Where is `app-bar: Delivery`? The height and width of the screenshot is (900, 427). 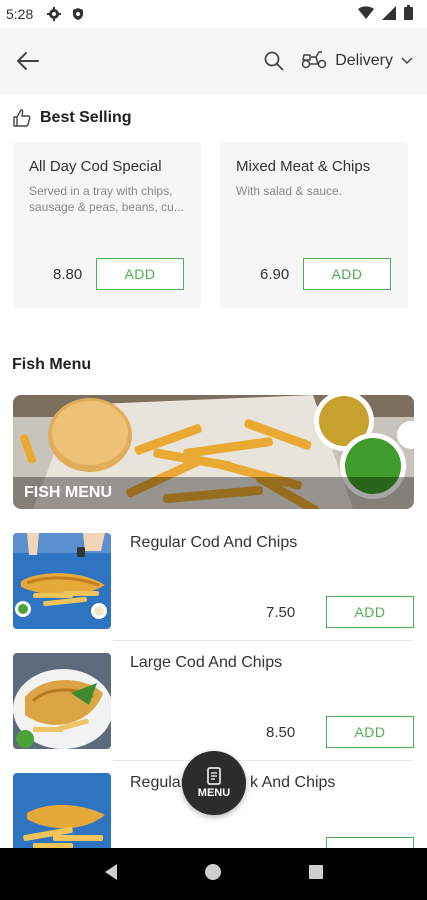 app-bar: Delivery is located at coordinates (213, 61).